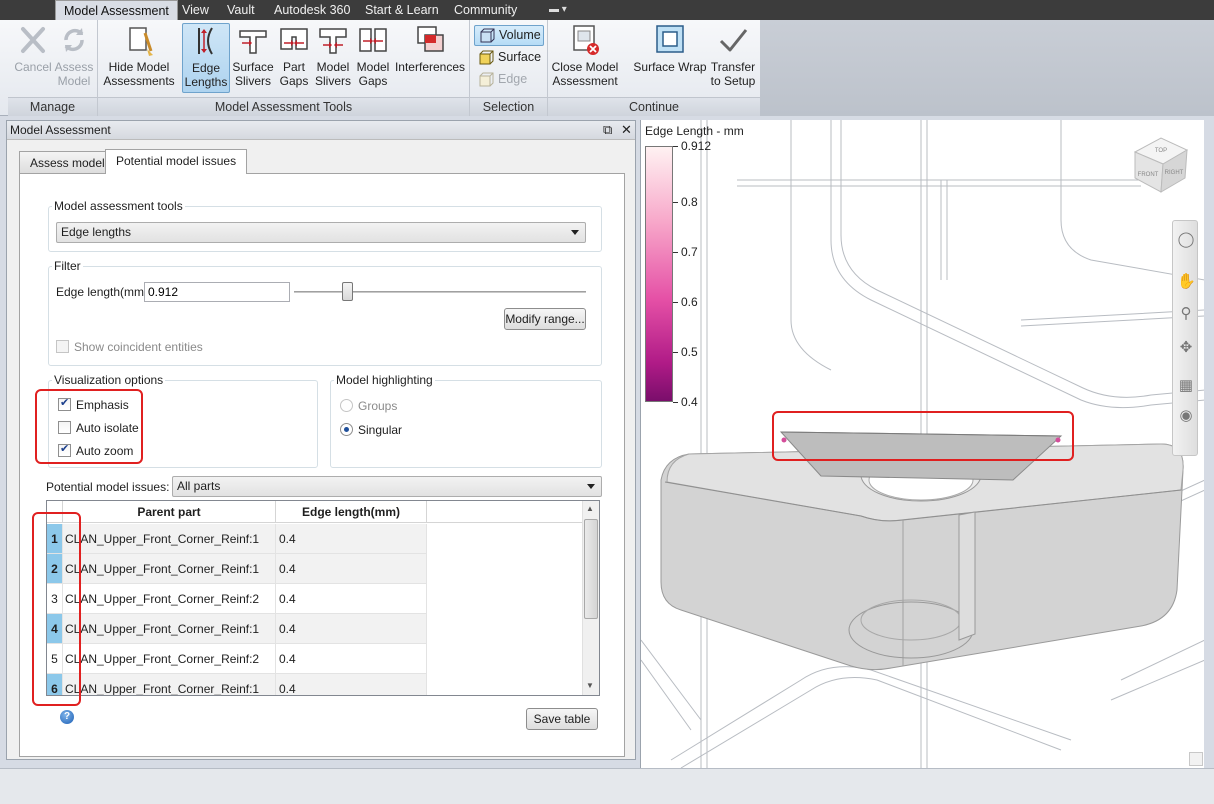  Describe the element at coordinates (562, 719) in the screenshot. I see `save-table-button: Save table` at that location.